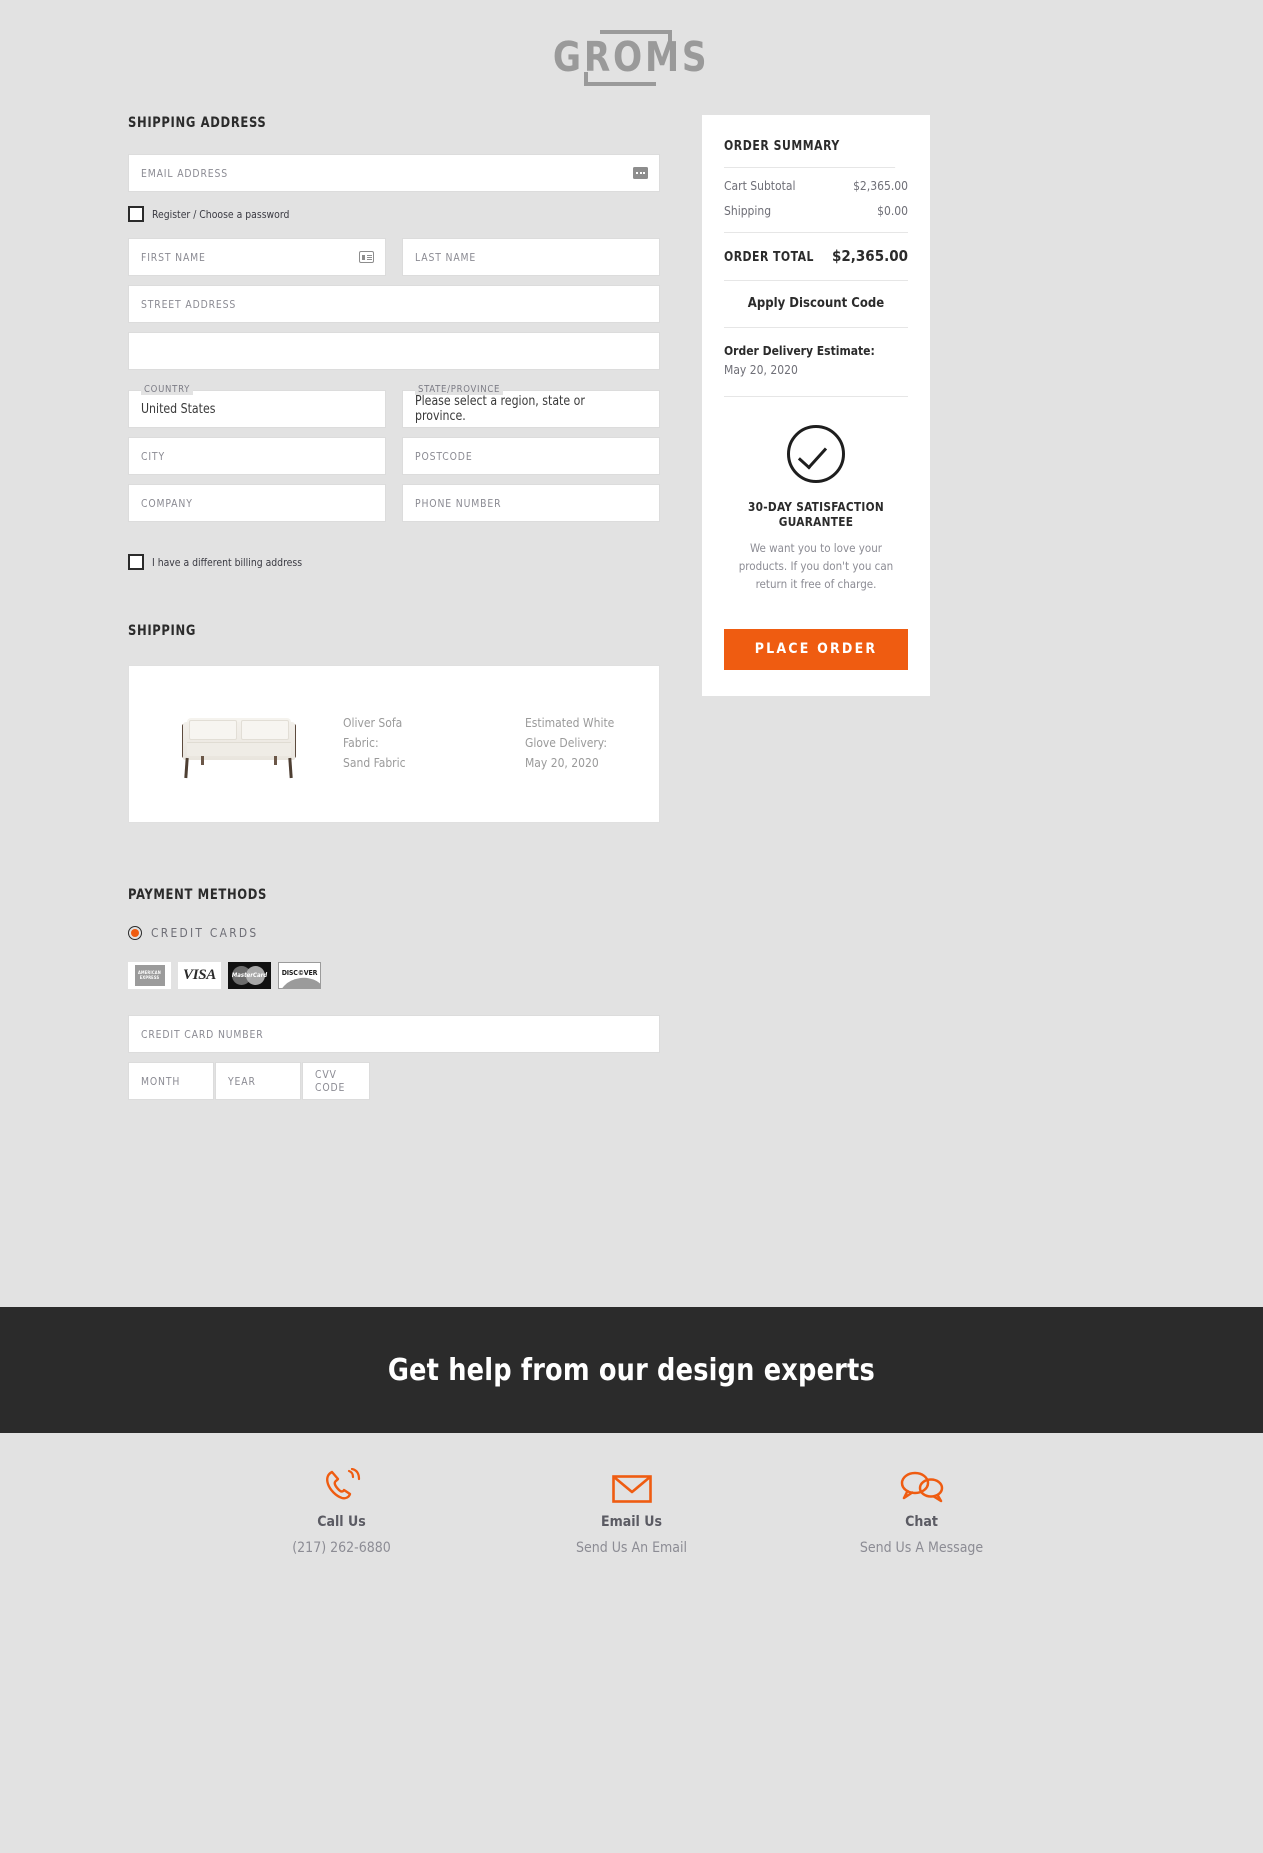  I want to click on credit-card-number-field: CREDIT CARD NUMBER, so click(394, 1034).